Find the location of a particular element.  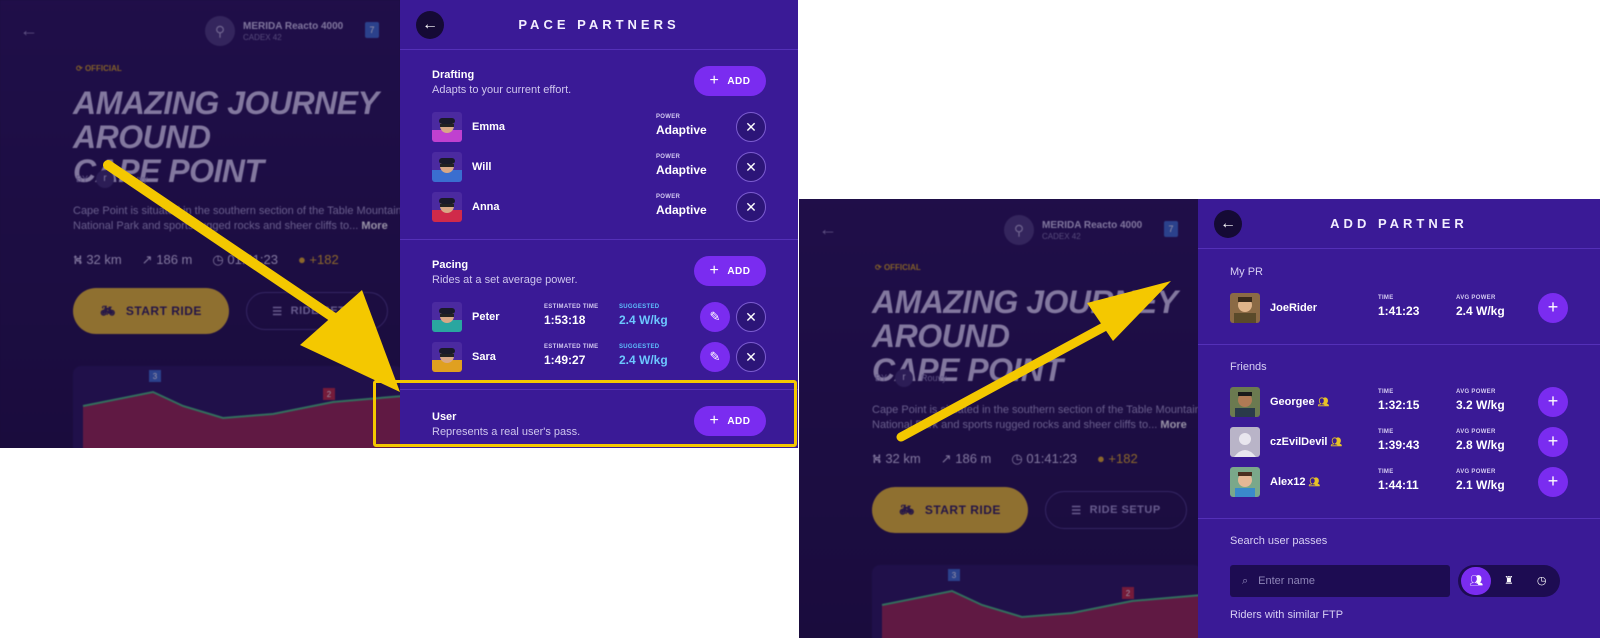

rouvy-logo-icon: r is located at coordinates (105, 179).